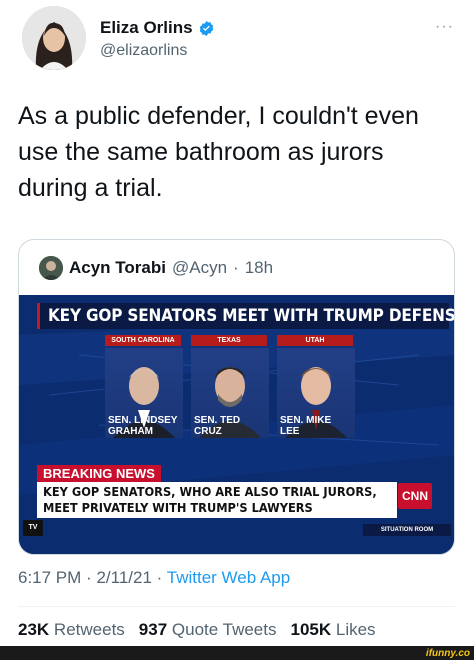 This screenshot has height=660, width=474. I want to click on tweet-timestamp: 6:17 PM · 2/11/21 · Twitter Web App, so click(154, 578).